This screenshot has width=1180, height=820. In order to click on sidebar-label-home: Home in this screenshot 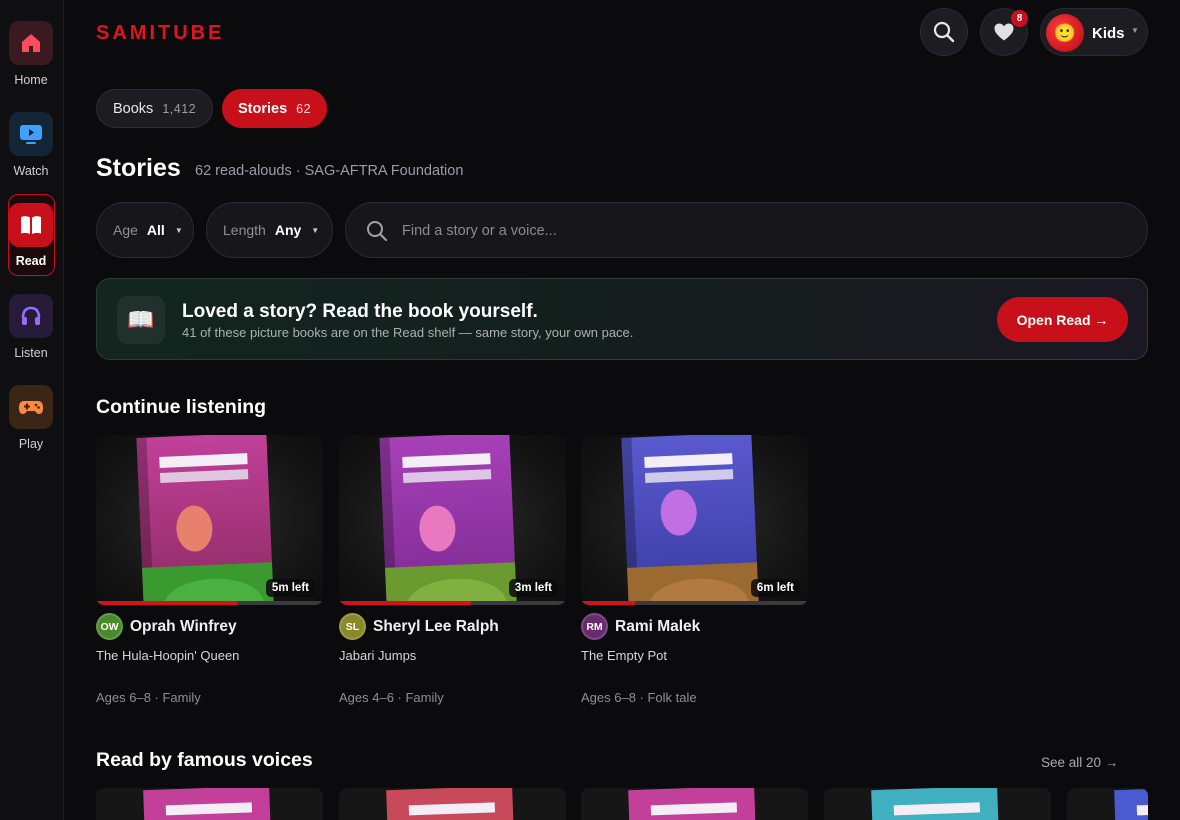, I will do `click(31, 80)`.